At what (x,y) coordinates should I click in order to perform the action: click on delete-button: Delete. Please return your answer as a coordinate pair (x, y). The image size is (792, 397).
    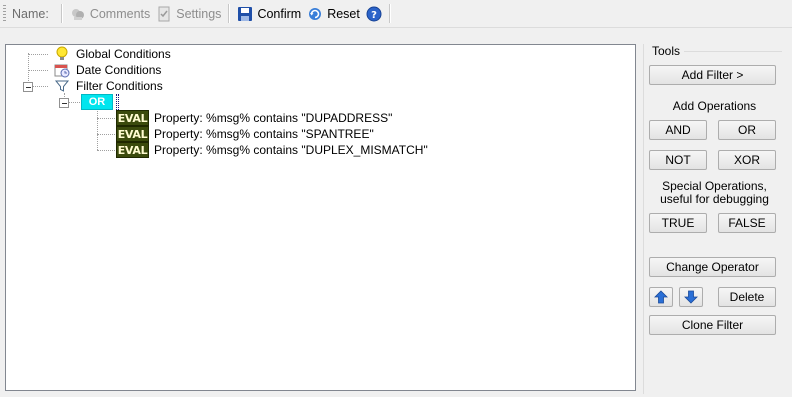
    Looking at the image, I should click on (747, 297).